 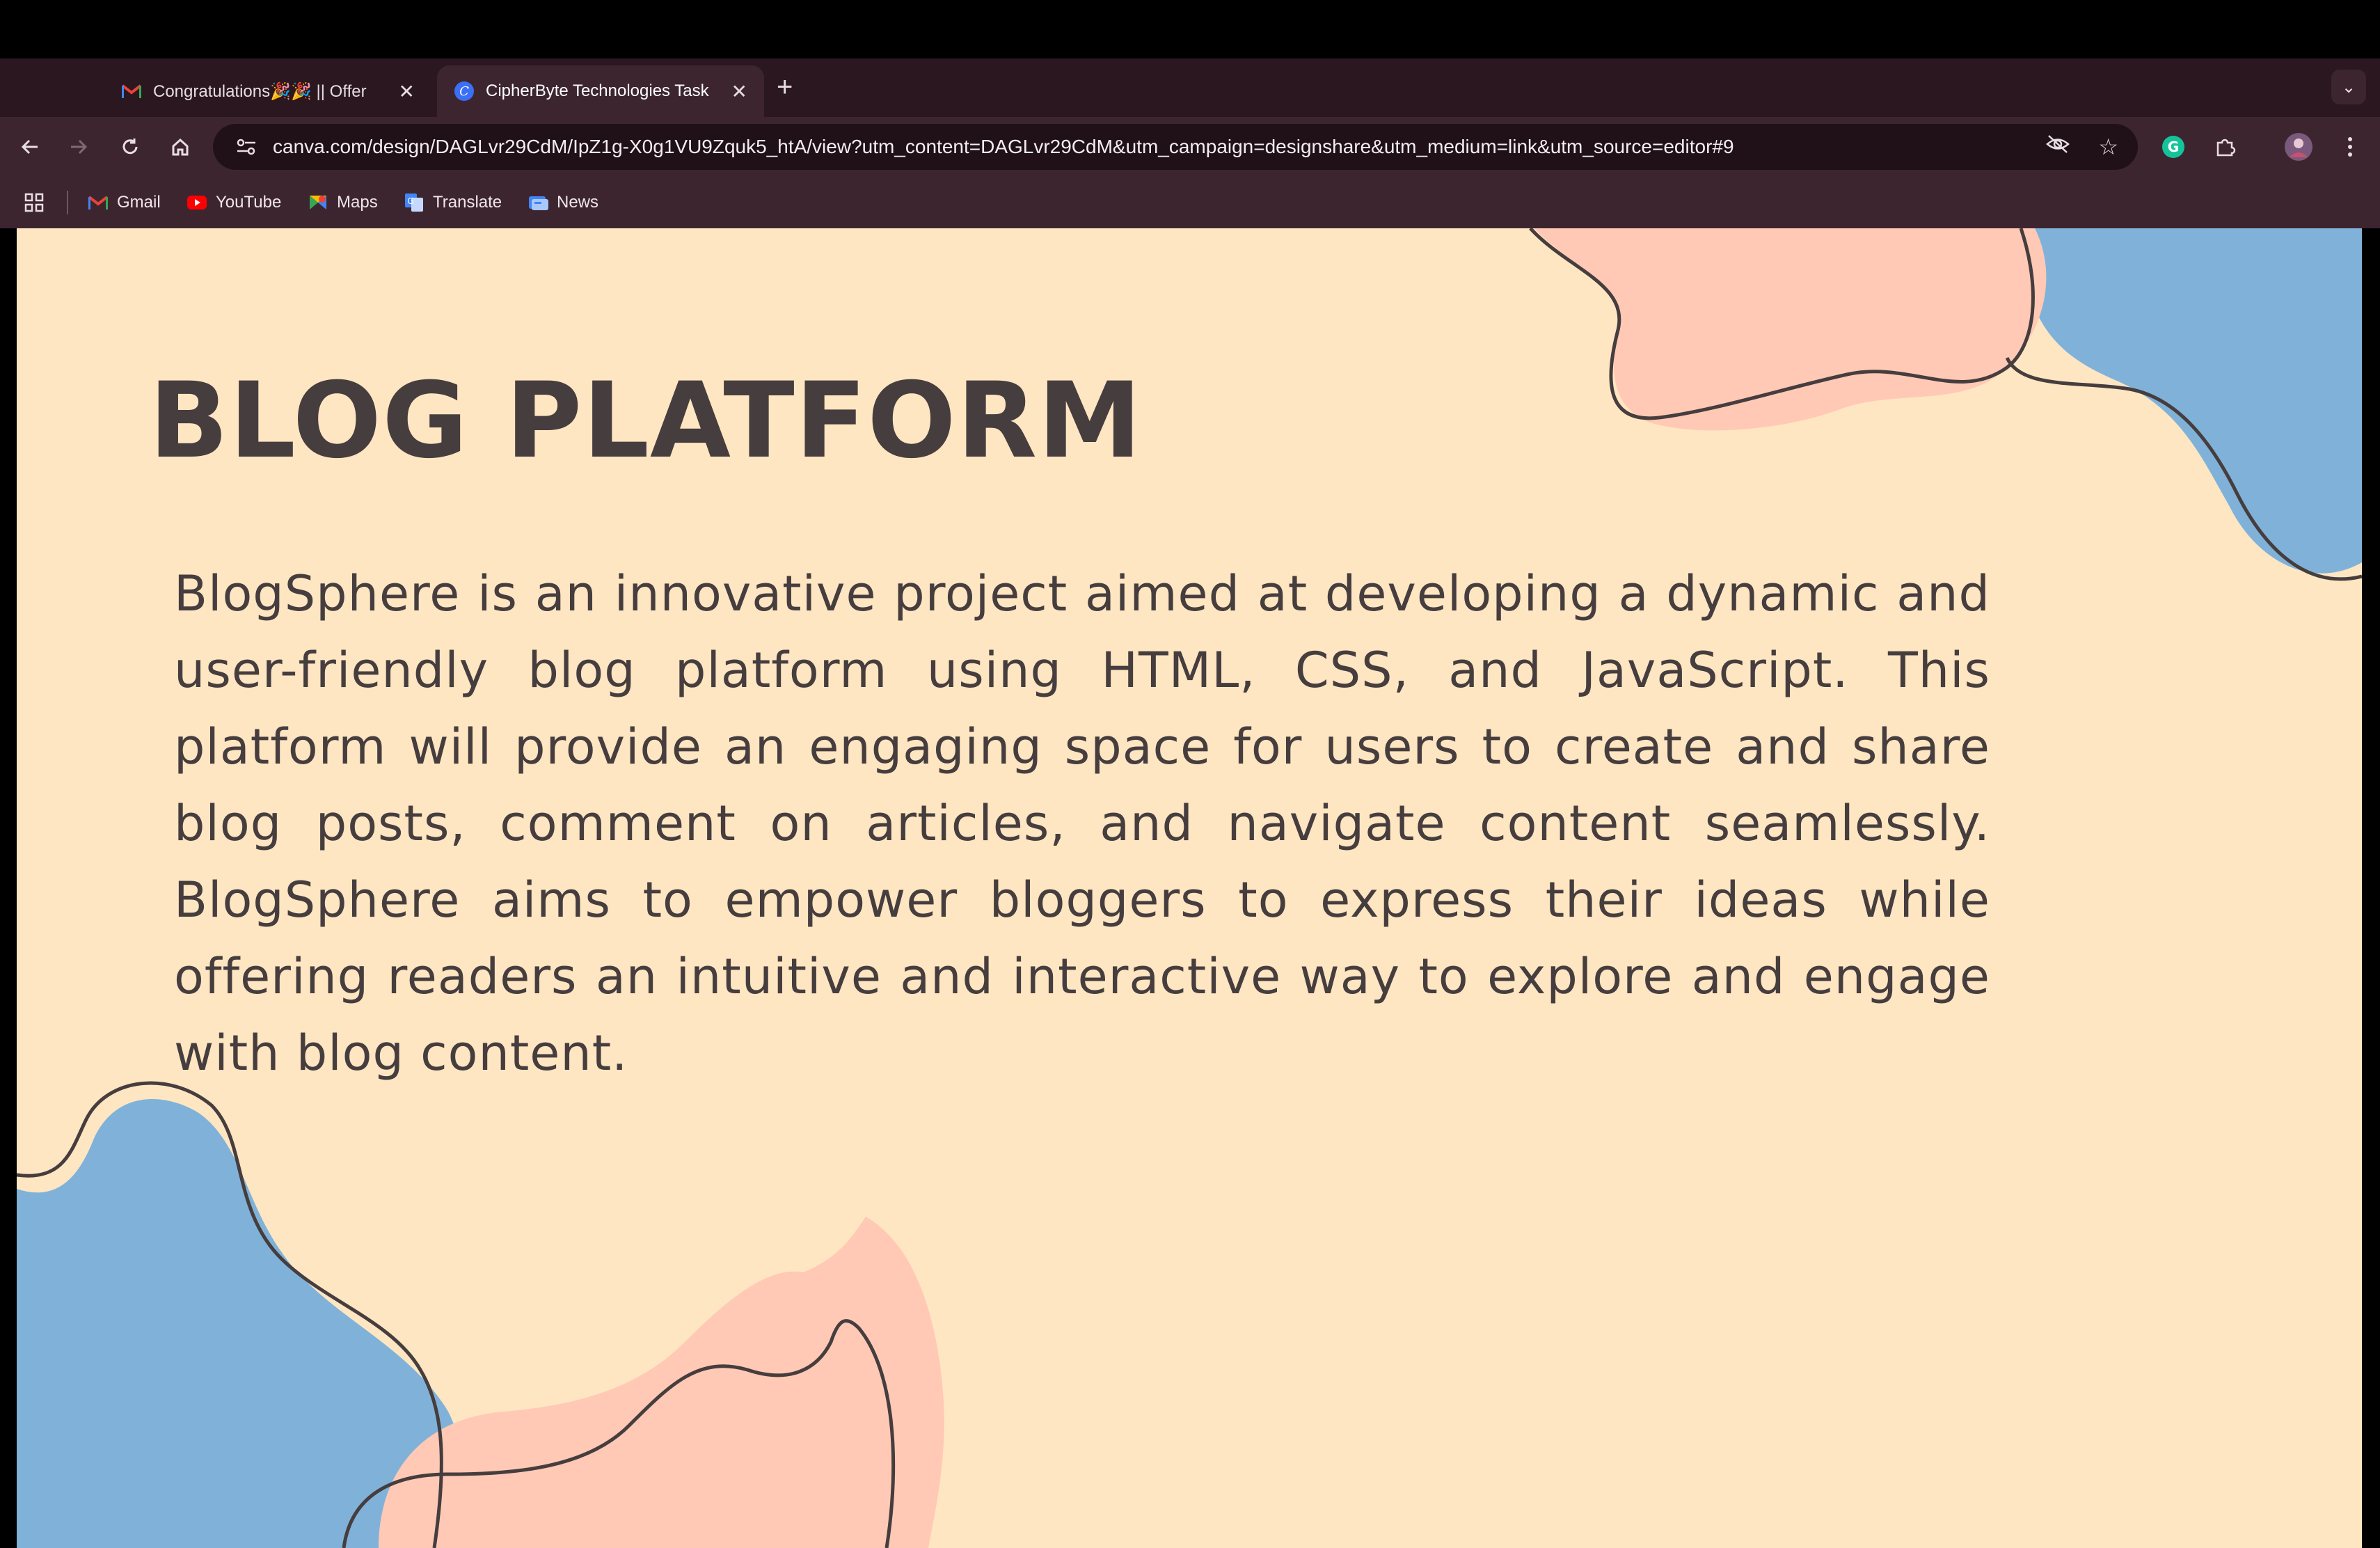 I want to click on reload-icon, so click(x=130, y=147).